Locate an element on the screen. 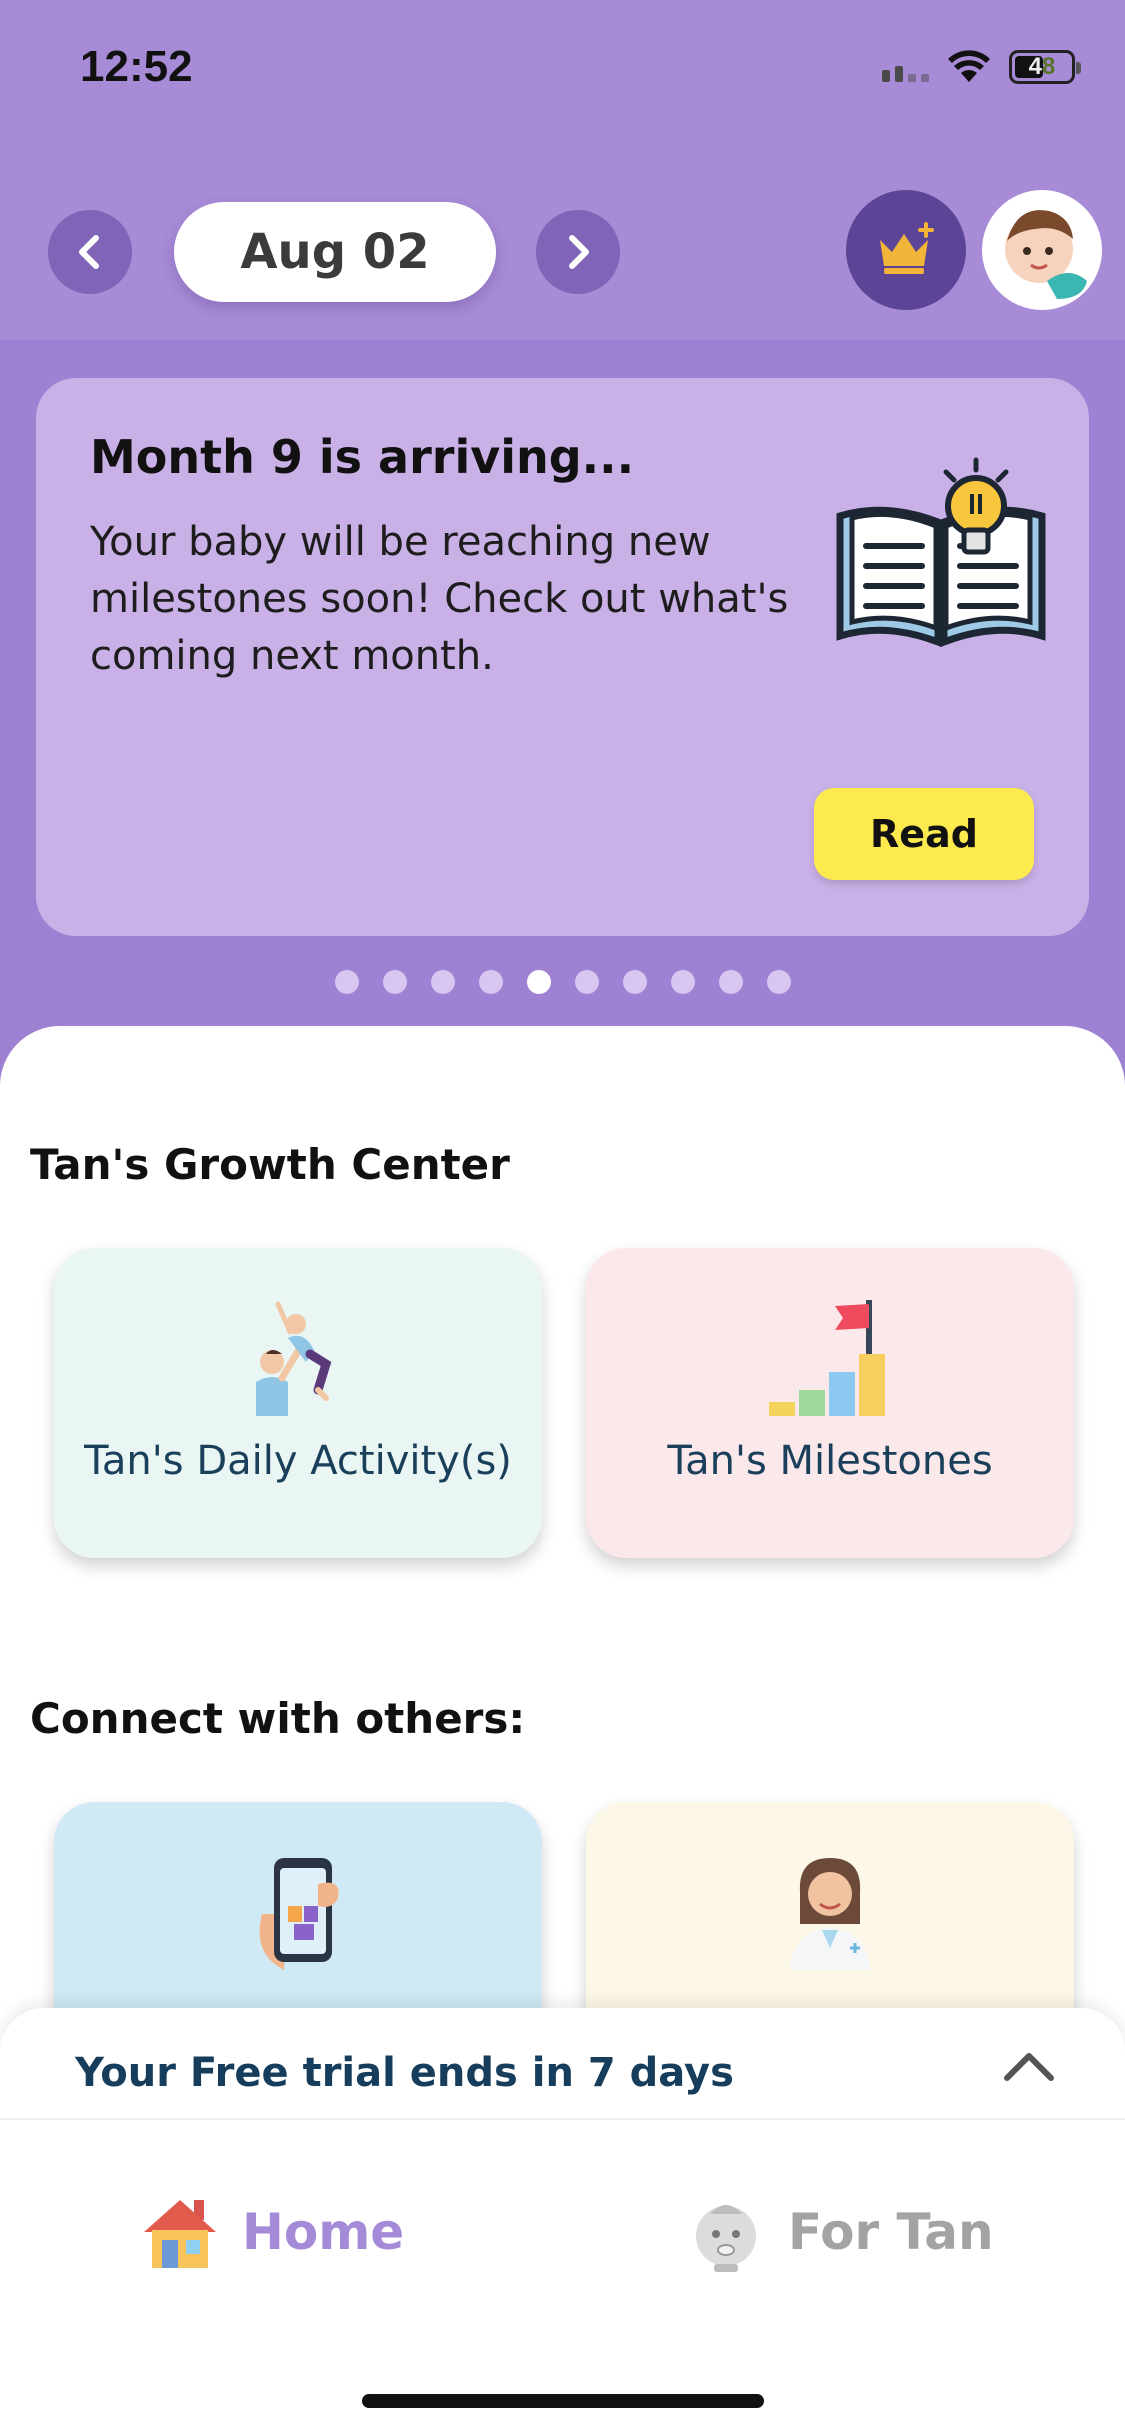  daily-activity-tile: Tan's Daily Activity(s) is located at coordinates (298, 1403).